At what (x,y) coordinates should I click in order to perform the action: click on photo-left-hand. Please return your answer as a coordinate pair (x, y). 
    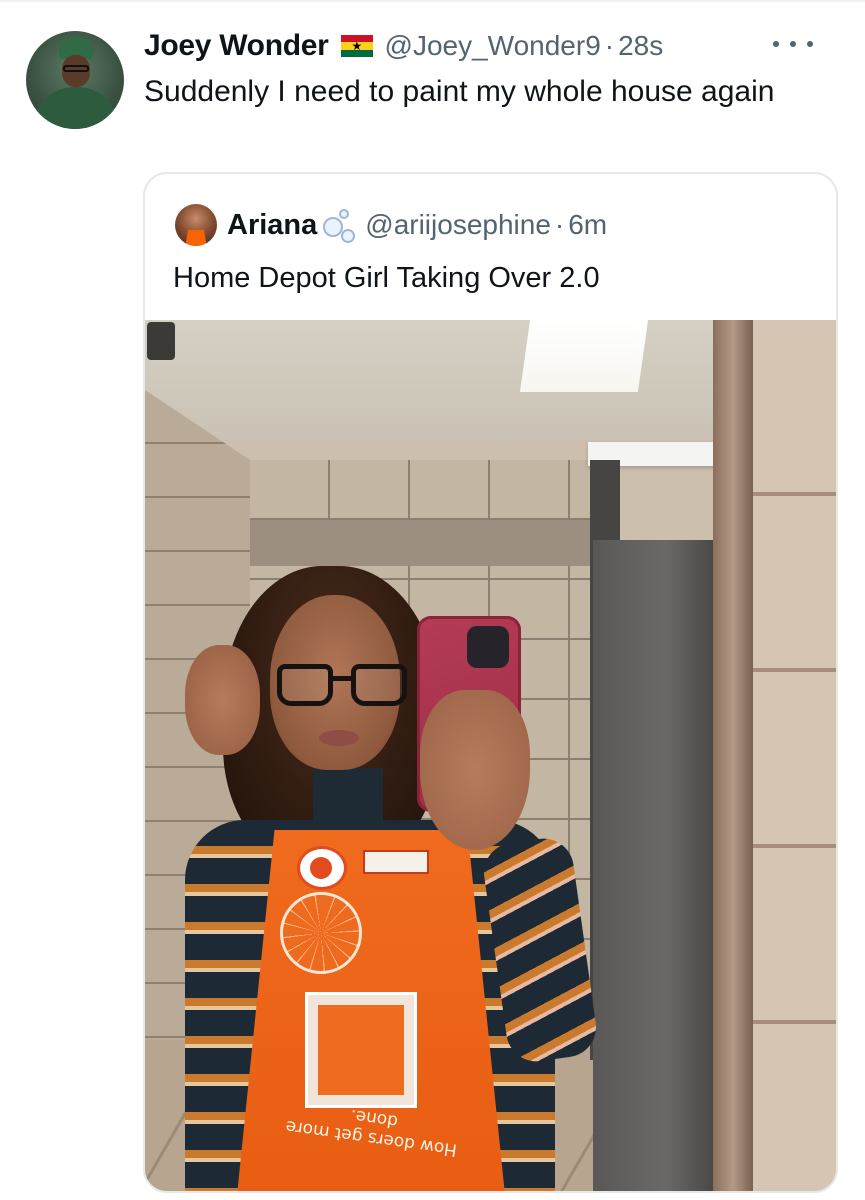
    Looking at the image, I should click on (222, 700).